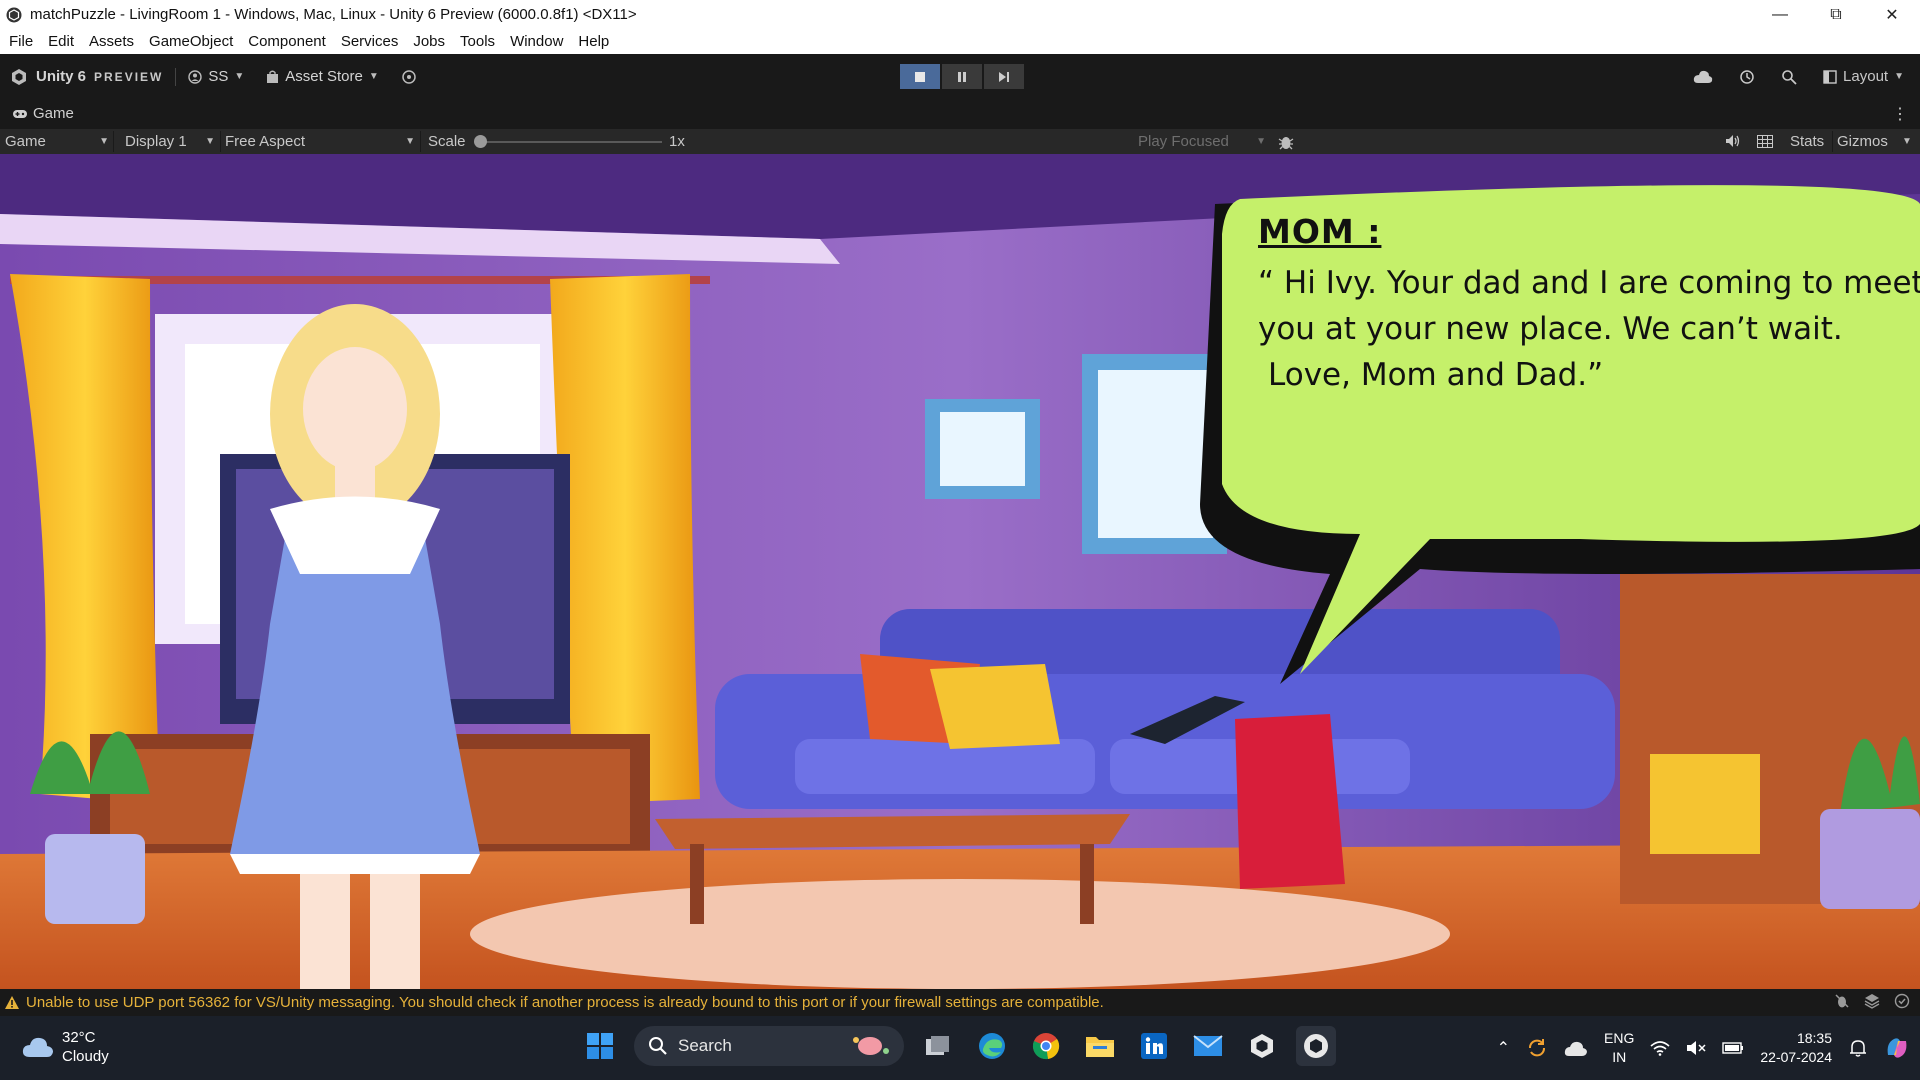 This screenshot has height=1080, width=1920. I want to click on account-dropdown: SS ▼, so click(216, 76).